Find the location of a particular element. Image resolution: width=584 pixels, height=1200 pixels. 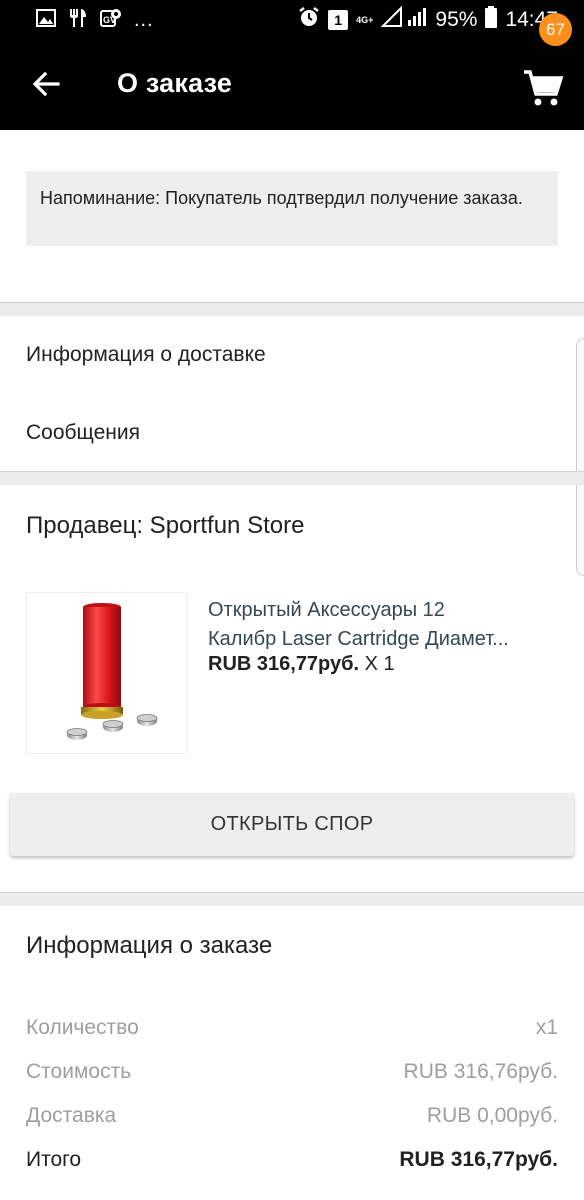

battery-percent: 95% is located at coordinates (456, 19).